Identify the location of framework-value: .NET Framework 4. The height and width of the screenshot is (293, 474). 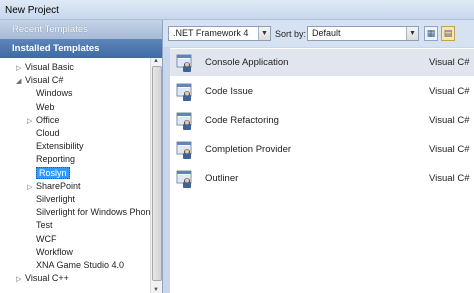
(211, 33).